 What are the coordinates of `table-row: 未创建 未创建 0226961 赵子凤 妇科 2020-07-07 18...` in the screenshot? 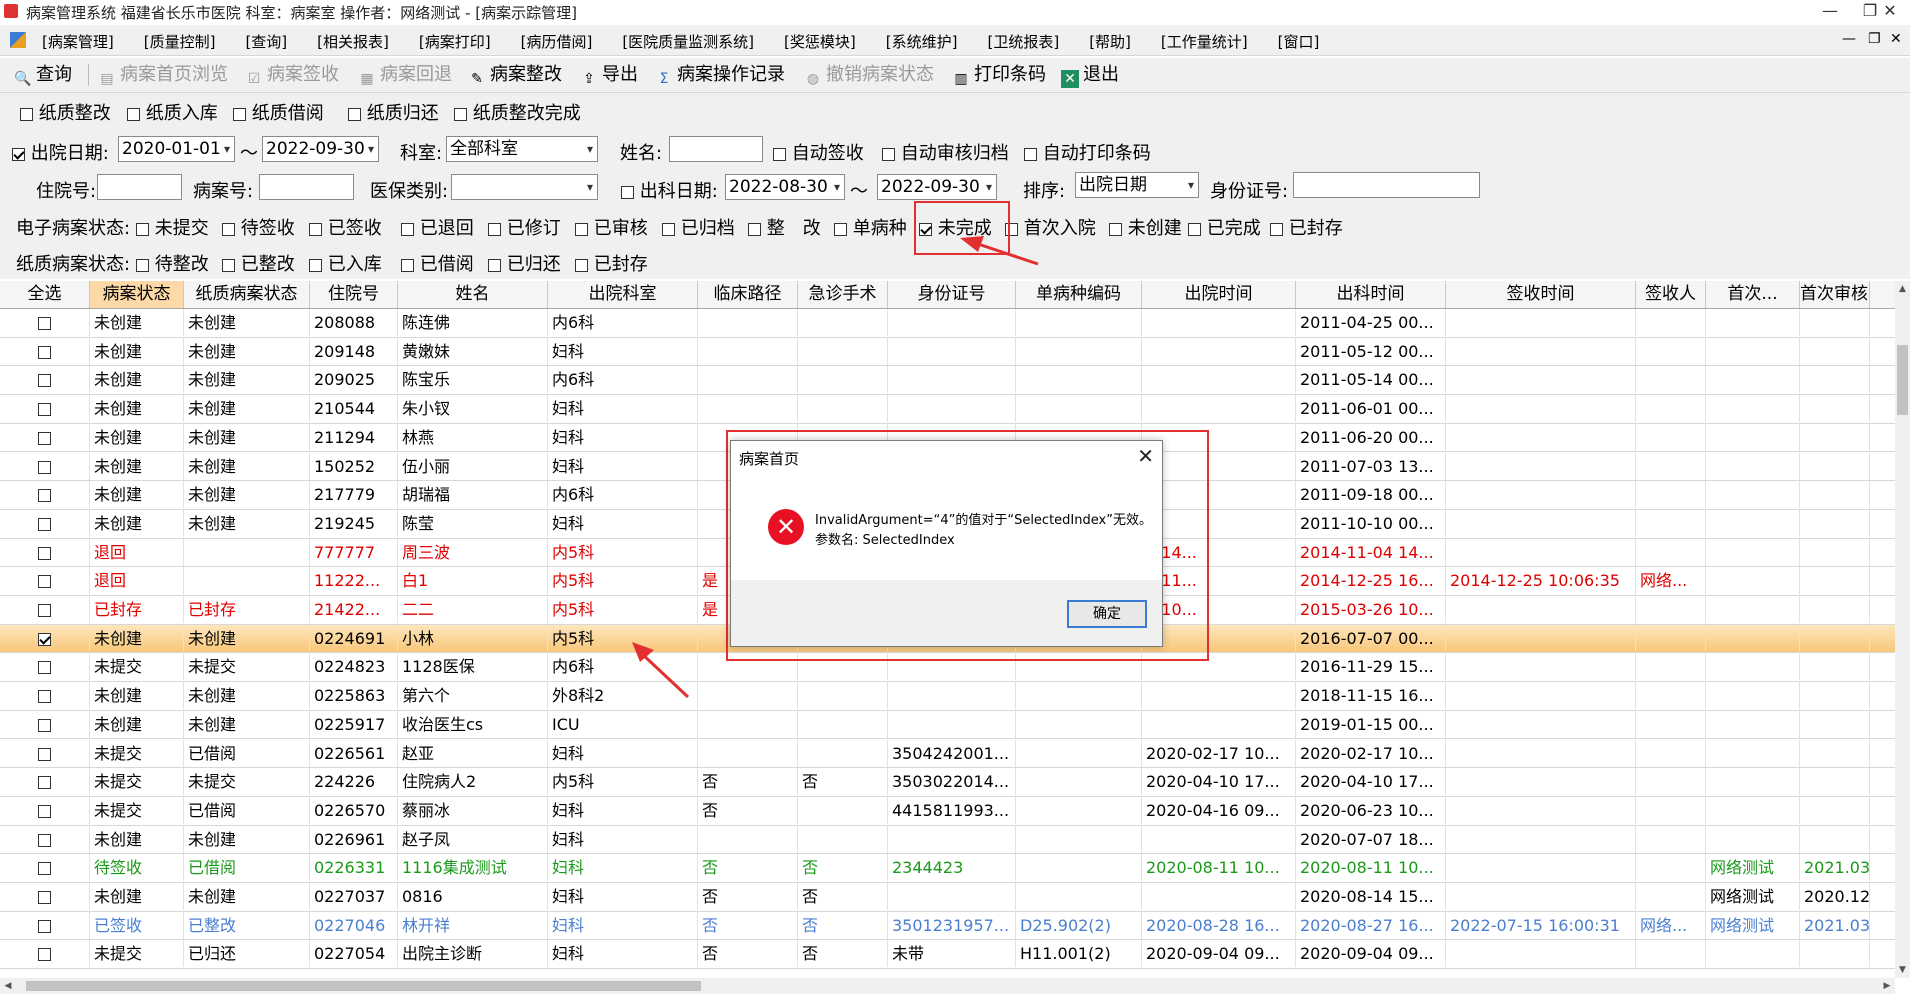 It's located at (947, 840).